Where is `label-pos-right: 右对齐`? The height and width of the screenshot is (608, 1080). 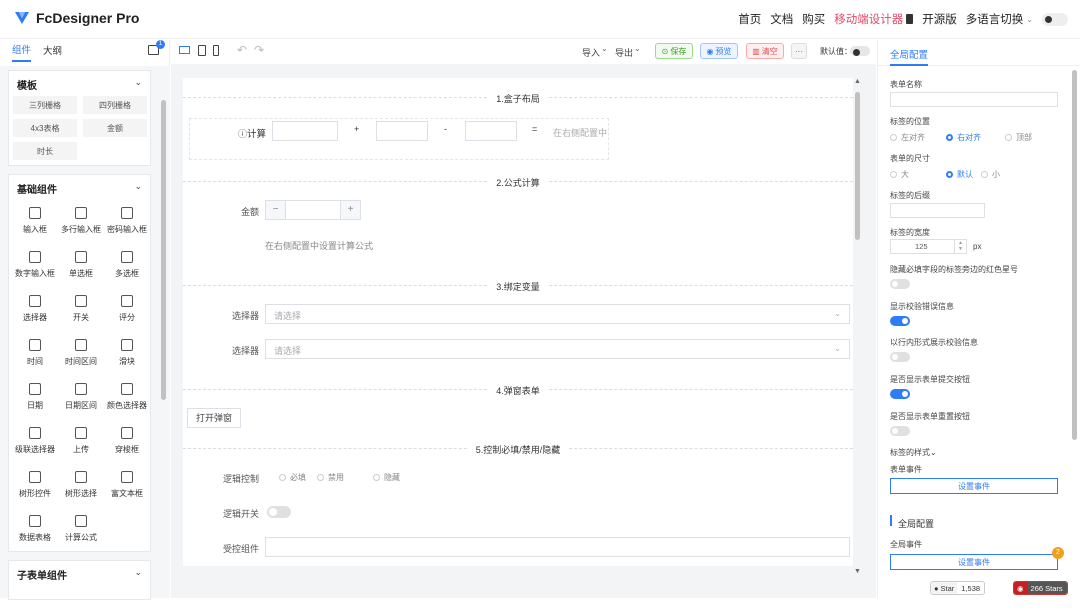 label-pos-right: 右对齐 is located at coordinates (963, 137).